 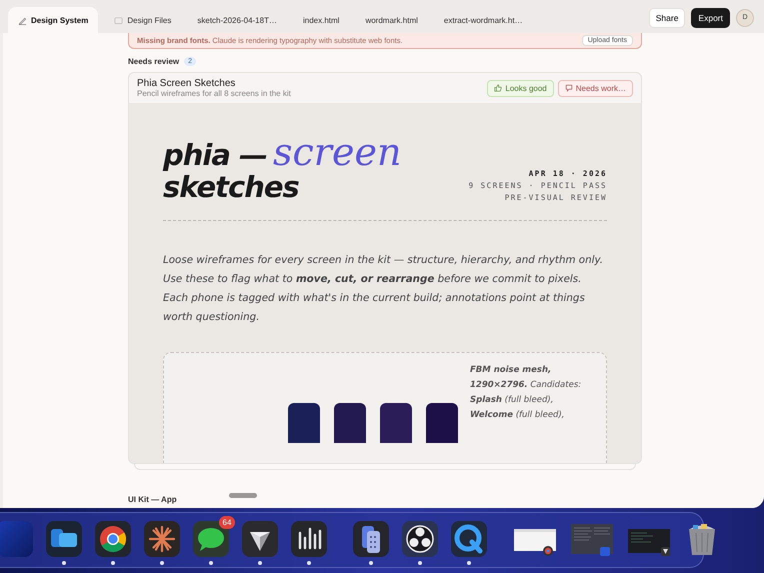 I want to click on cube-icon, so click(x=260, y=539).